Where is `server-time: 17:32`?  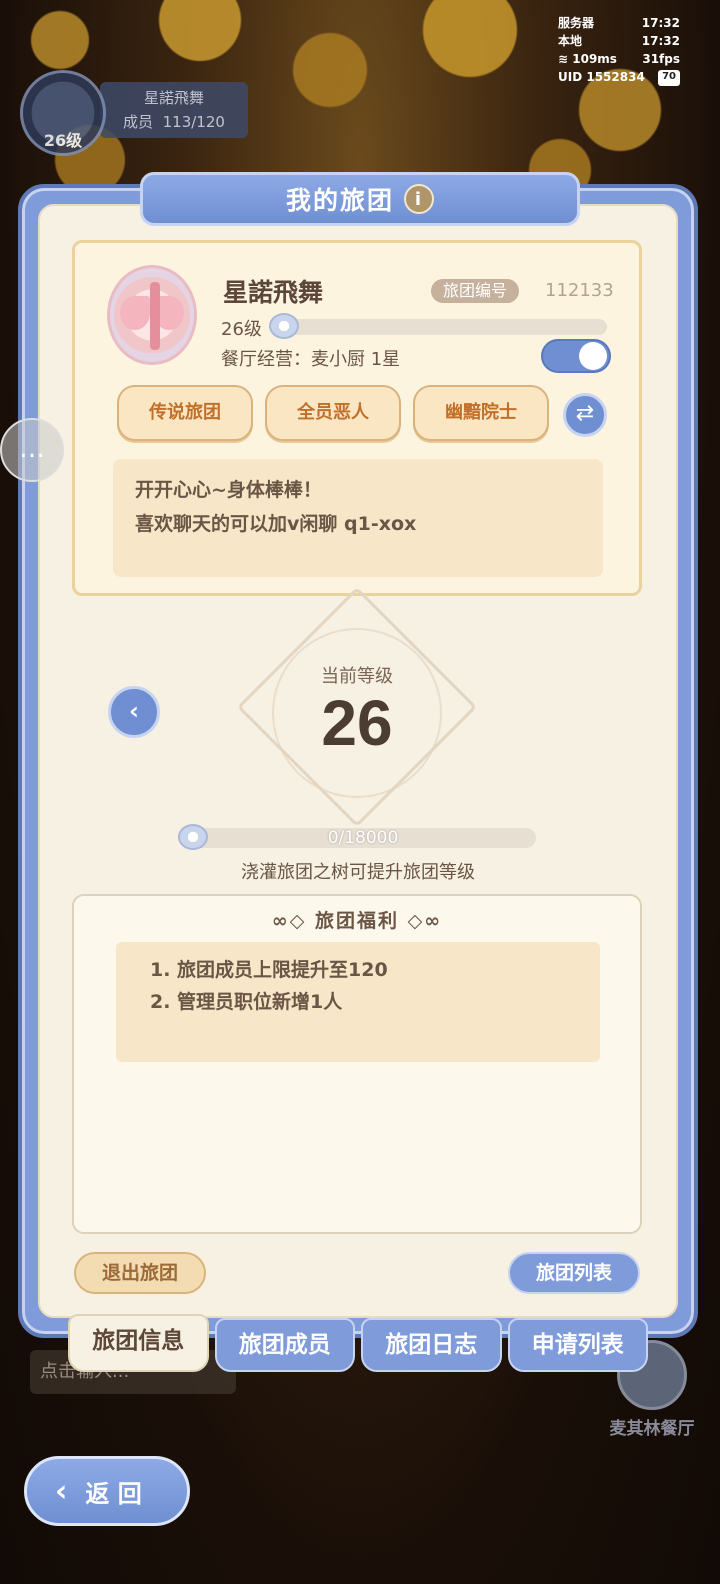
server-time: 17:32 is located at coordinates (660, 23).